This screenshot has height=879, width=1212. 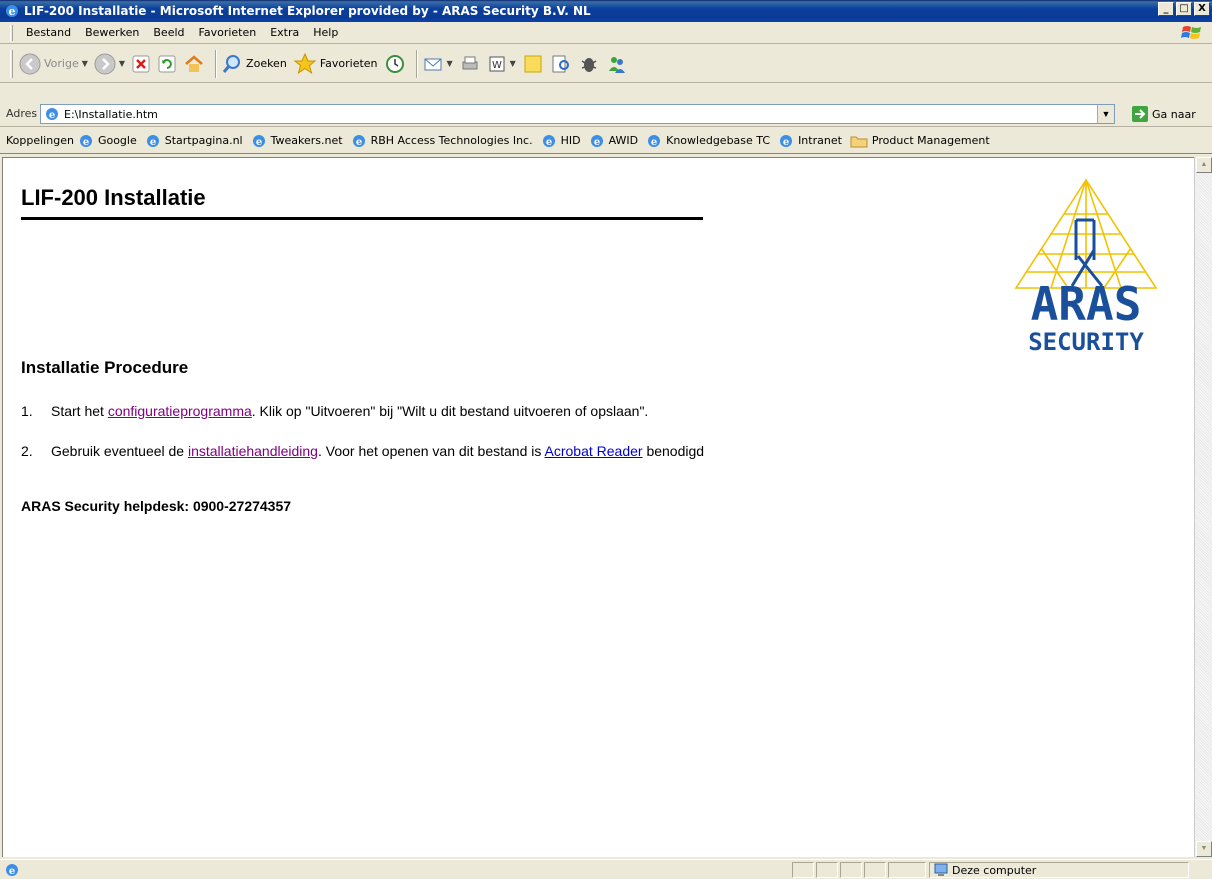 What do you see at coordinates (119, 451) in the screenshot?
I see `step-text: Gebruik eventueel de` at bounding box center [119, 451].